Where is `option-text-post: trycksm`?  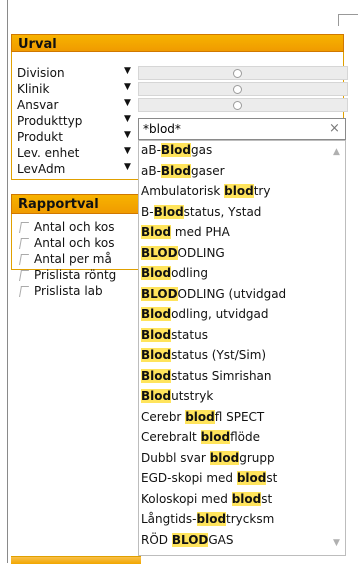
option-text-post: trycksm is located at coordinates (250, 519).